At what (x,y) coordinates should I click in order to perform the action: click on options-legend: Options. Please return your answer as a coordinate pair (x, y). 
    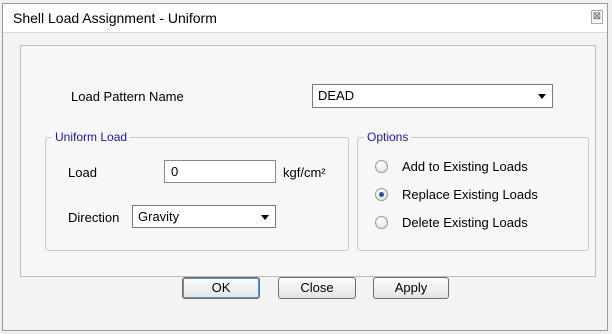
    Looking at the image, I should click on (388, 137).